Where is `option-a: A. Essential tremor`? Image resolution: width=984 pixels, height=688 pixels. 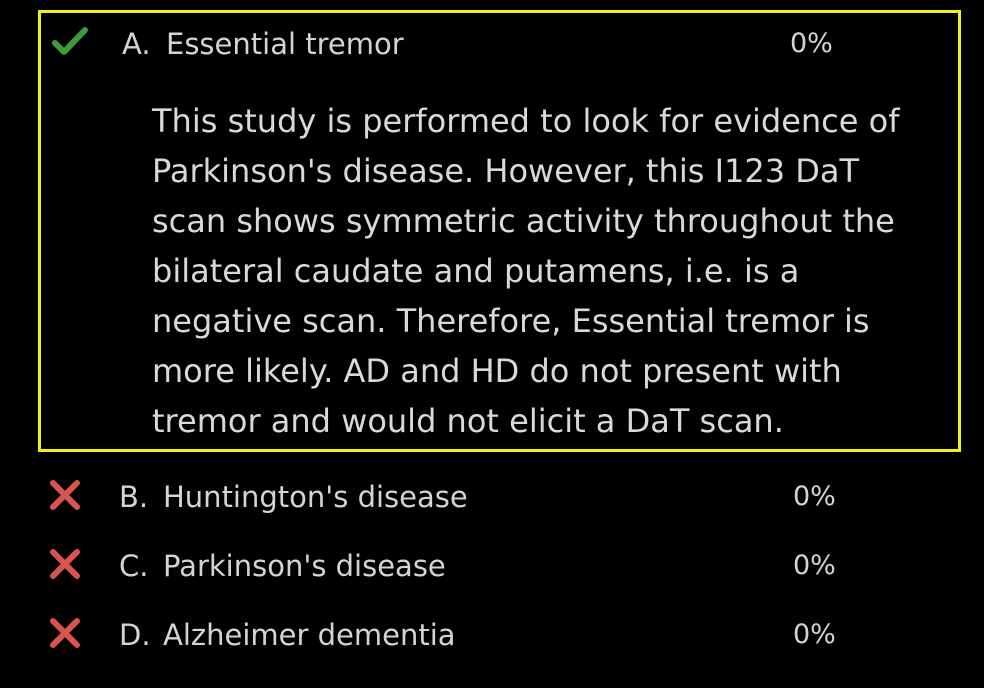 option-a: A. Essential tremor is located at coordinates (263, 44).